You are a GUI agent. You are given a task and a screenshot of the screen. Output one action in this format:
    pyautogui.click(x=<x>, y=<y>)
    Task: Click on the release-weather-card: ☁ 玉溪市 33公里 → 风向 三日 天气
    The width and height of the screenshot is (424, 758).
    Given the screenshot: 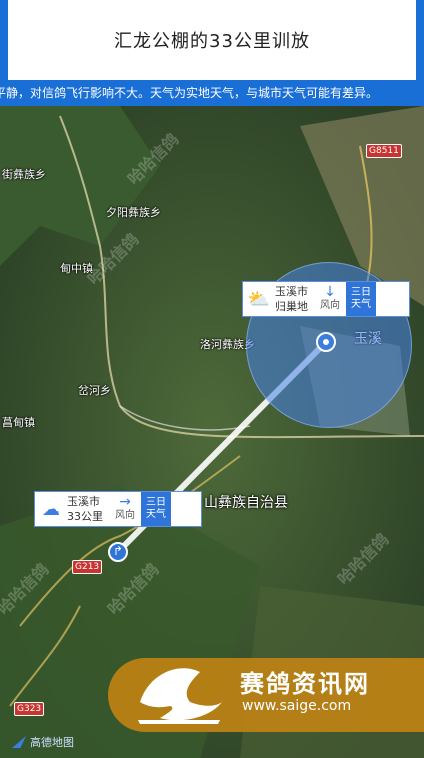 What is the action you would take?
    pyautogui.click(x=118, y=509)
    